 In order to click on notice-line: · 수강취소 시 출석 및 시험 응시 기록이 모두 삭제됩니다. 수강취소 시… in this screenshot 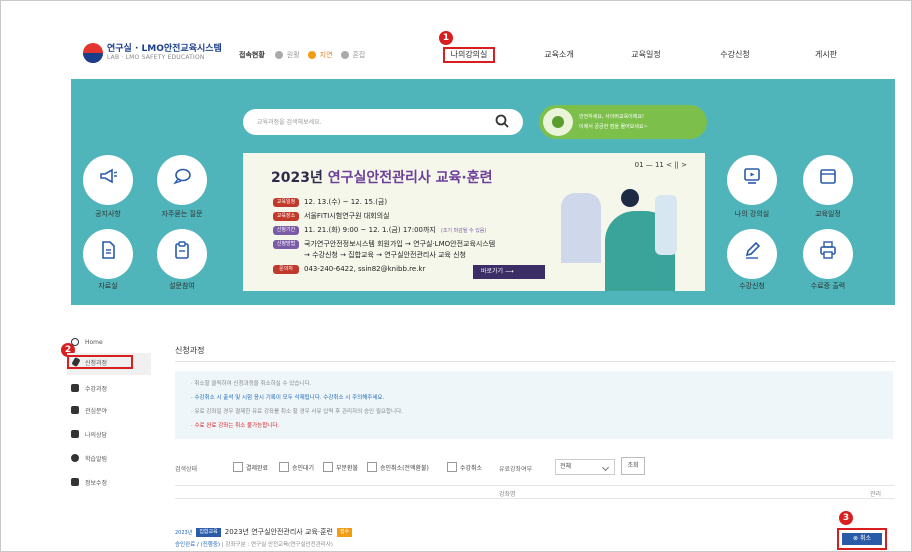, I will do `click(288, 398)`.